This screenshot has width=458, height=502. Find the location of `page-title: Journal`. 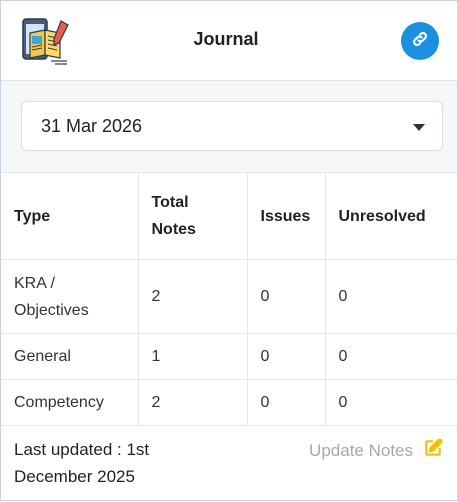

page-title: Journal is located at coordinates (226, 39).